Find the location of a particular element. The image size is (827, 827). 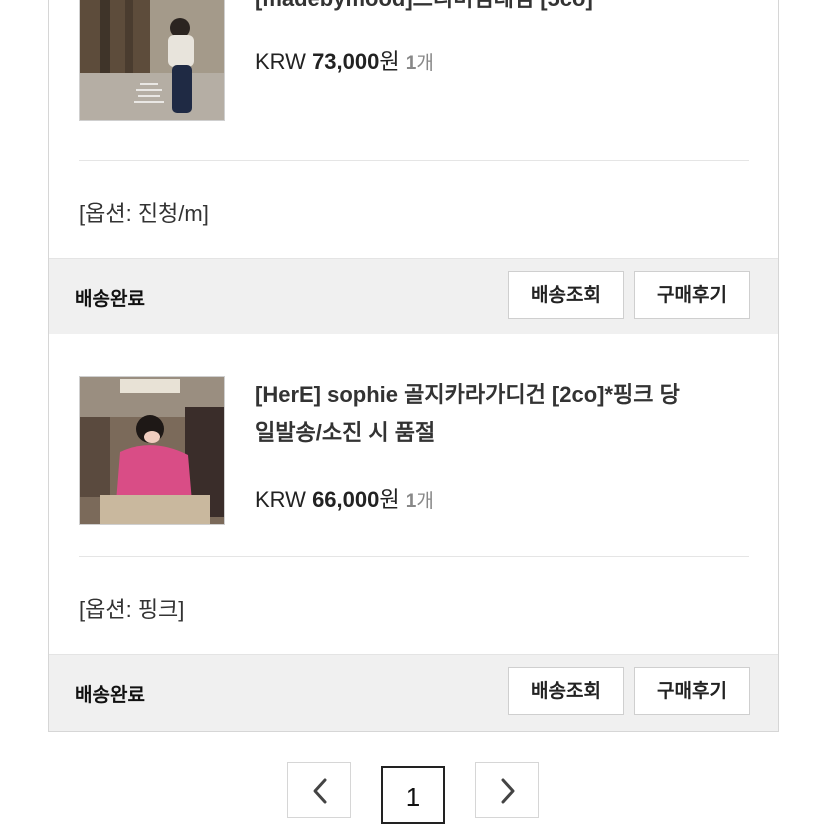

chevron-right-icon is located at coordinates (508, 791).